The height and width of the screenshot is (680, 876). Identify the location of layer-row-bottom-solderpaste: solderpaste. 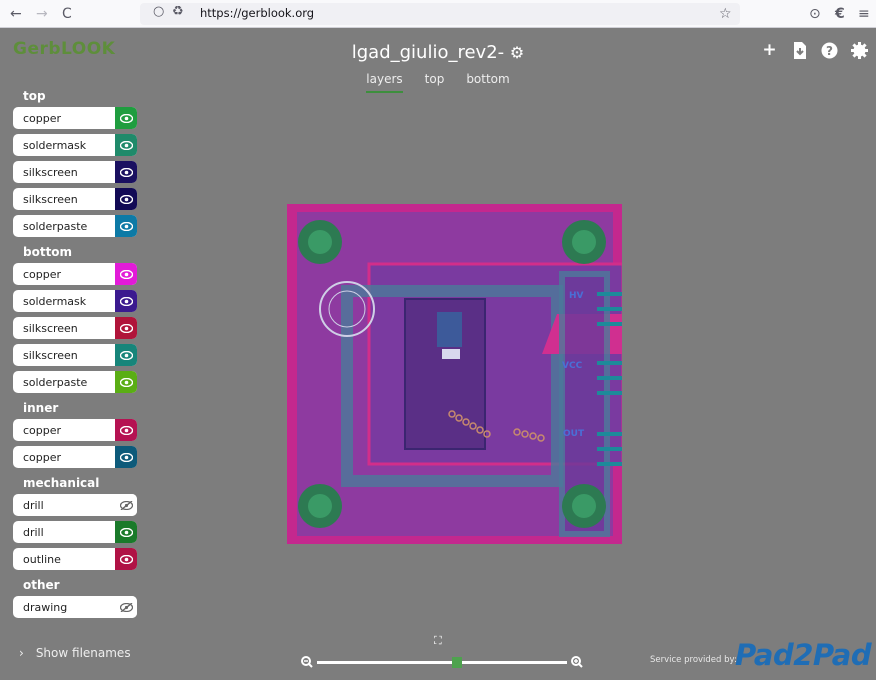
(75, 382).